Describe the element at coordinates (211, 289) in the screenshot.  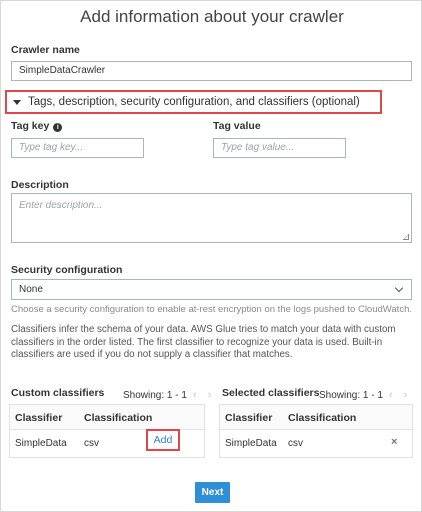
I see `security-config-select: None` at that location.